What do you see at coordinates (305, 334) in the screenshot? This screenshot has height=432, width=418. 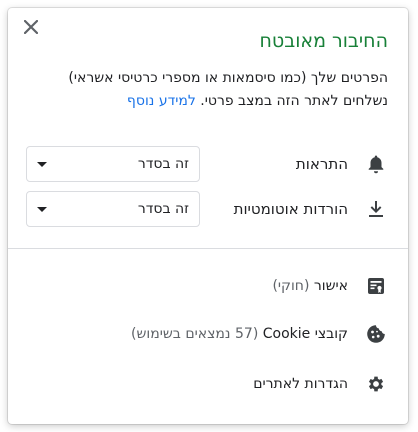 I see `cookies-label: קובצי Cookie` at bounding box center [305, 334].